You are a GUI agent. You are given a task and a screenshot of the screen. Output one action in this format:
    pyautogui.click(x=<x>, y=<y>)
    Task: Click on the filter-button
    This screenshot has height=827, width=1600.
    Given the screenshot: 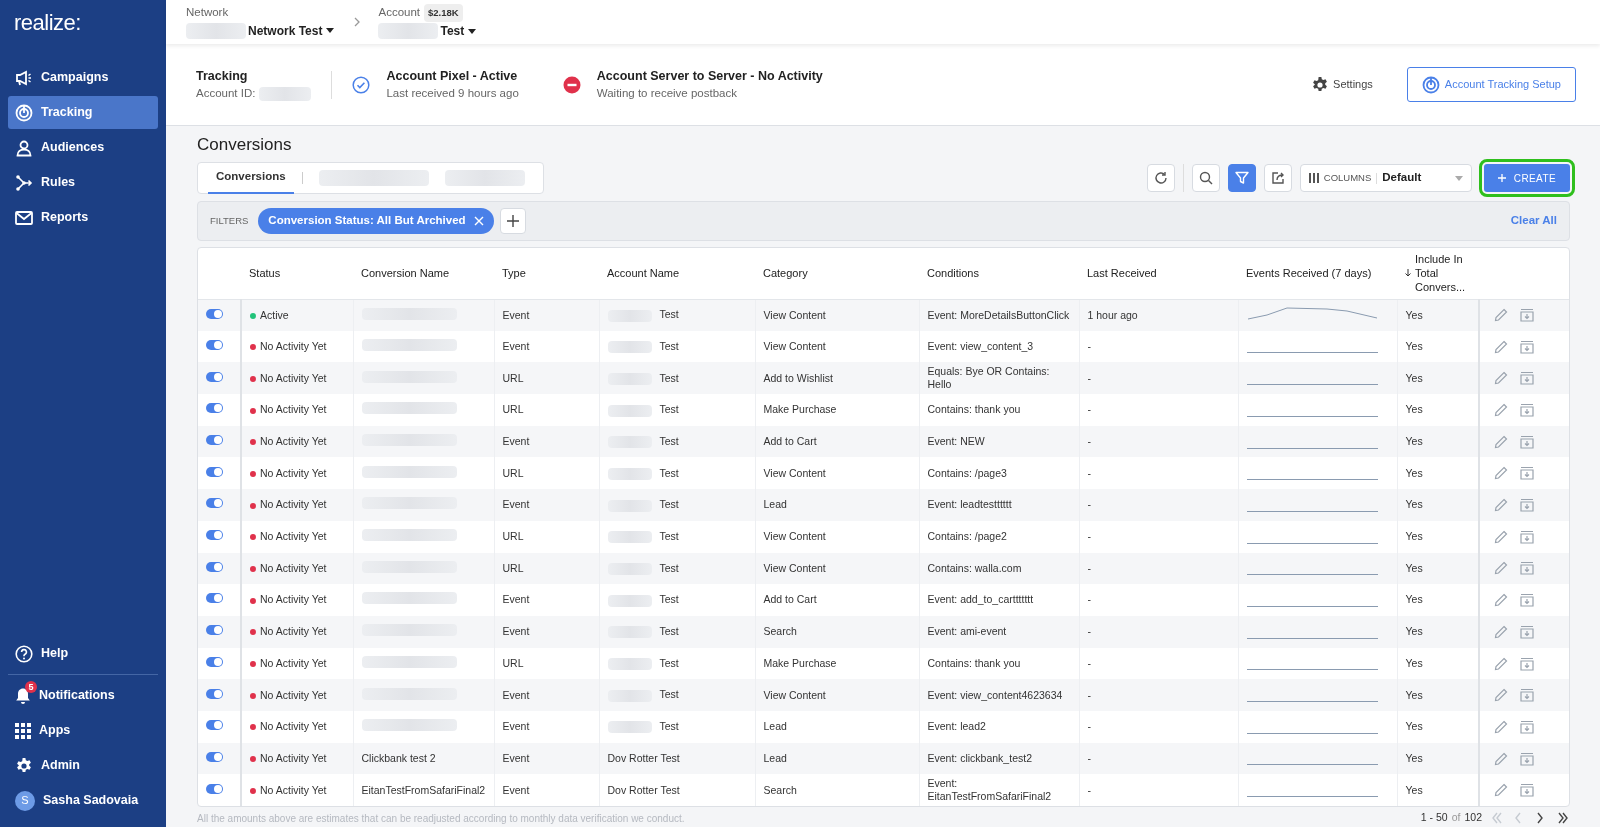 What is the action you would take?
    pyautogui.click(x=1241, y=178)
    